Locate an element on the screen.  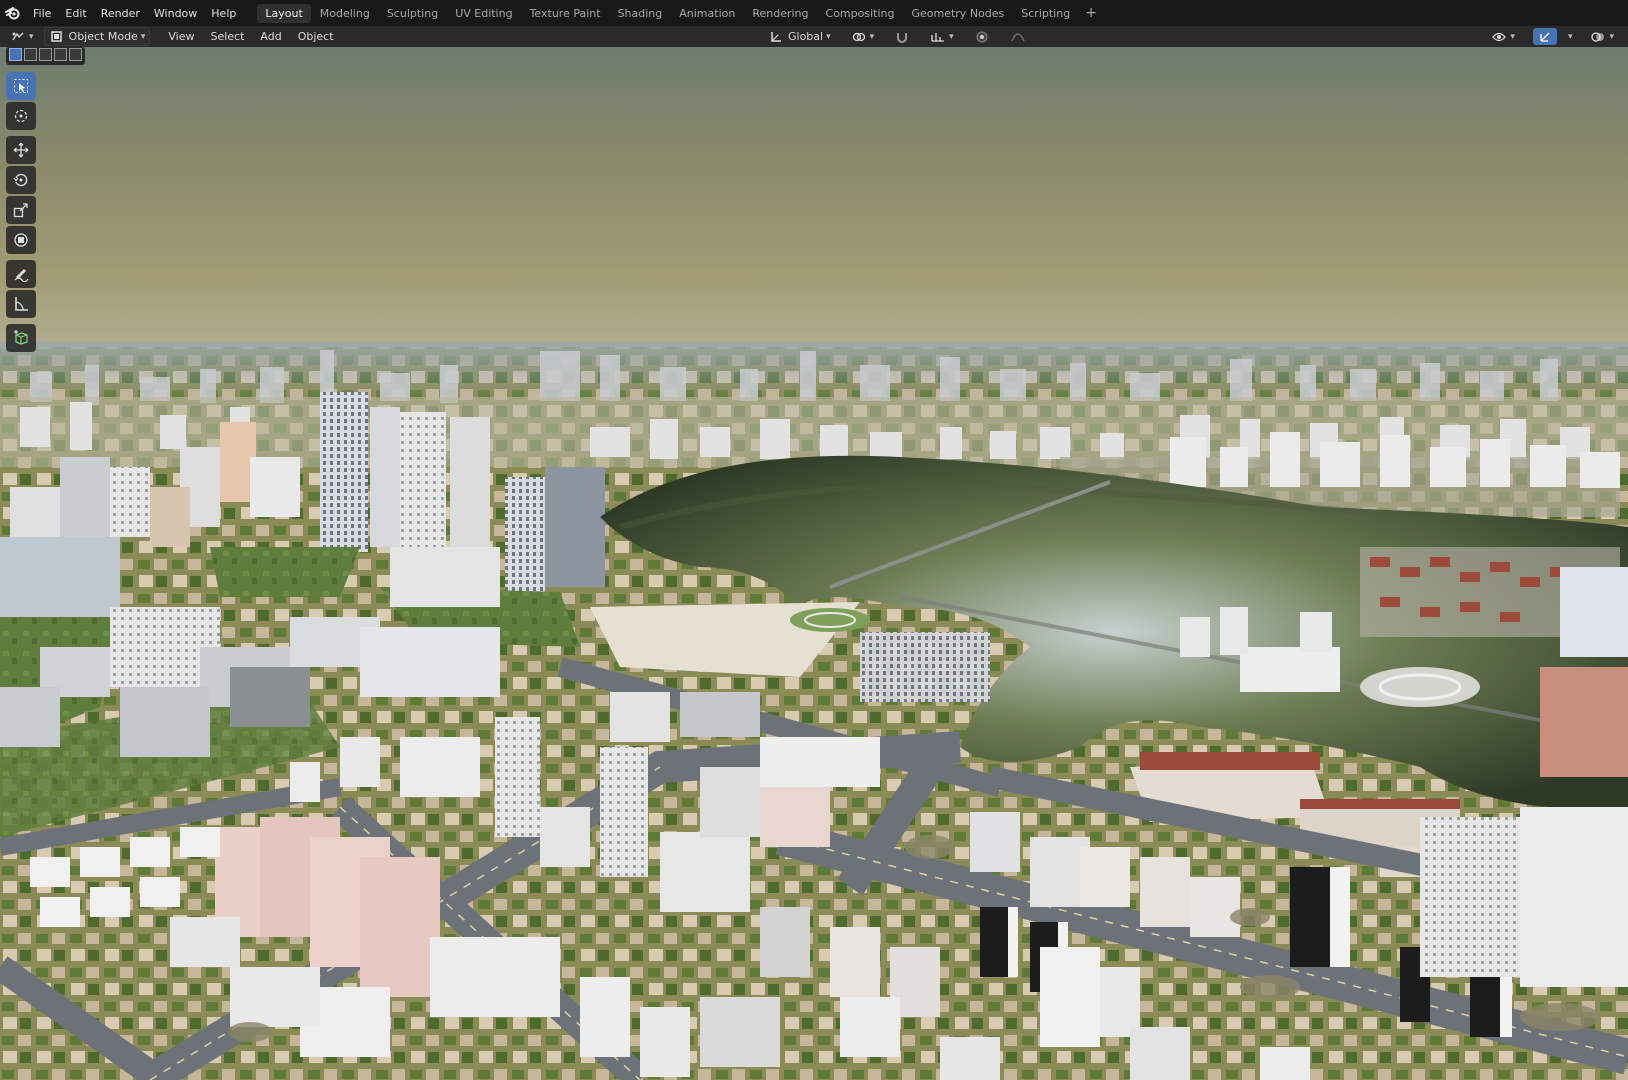
overlay-icon is located at coordinates (1598, 37).